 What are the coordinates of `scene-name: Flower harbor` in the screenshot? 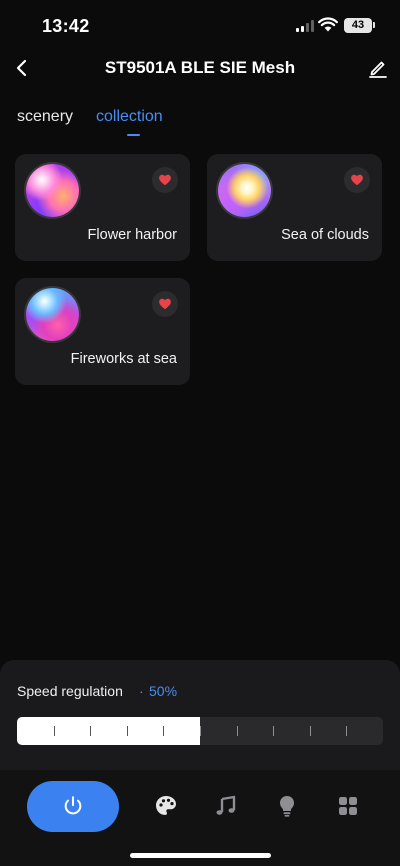 It's located at (132, 235).